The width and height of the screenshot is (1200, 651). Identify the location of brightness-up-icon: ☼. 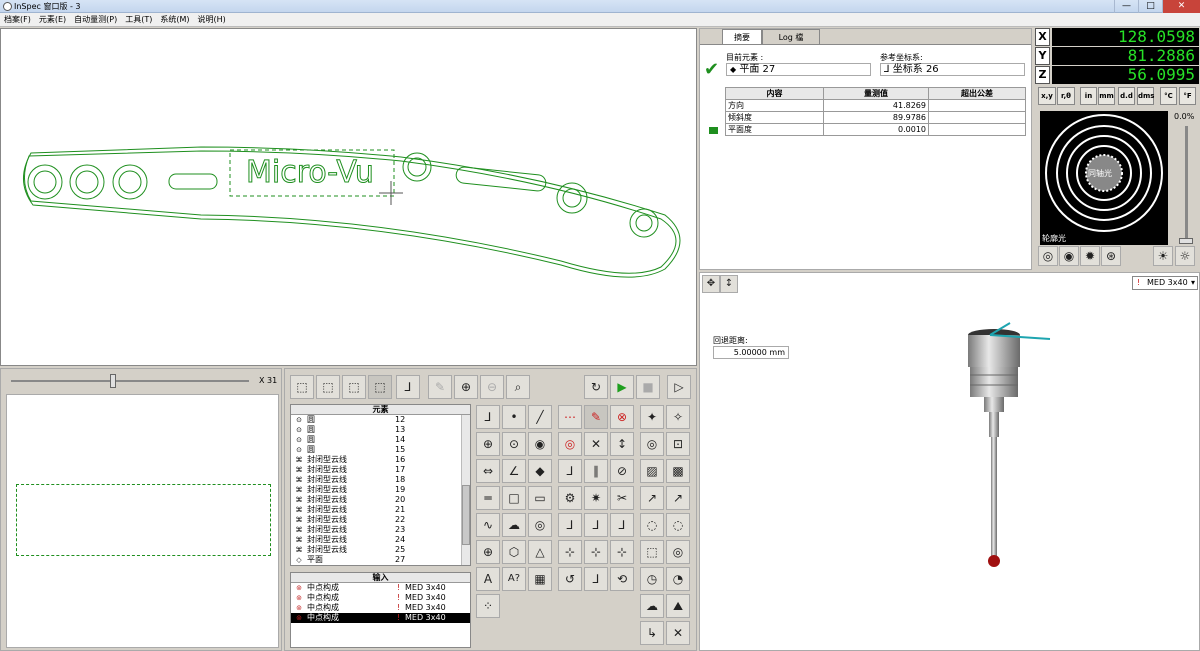
(1185, 256).